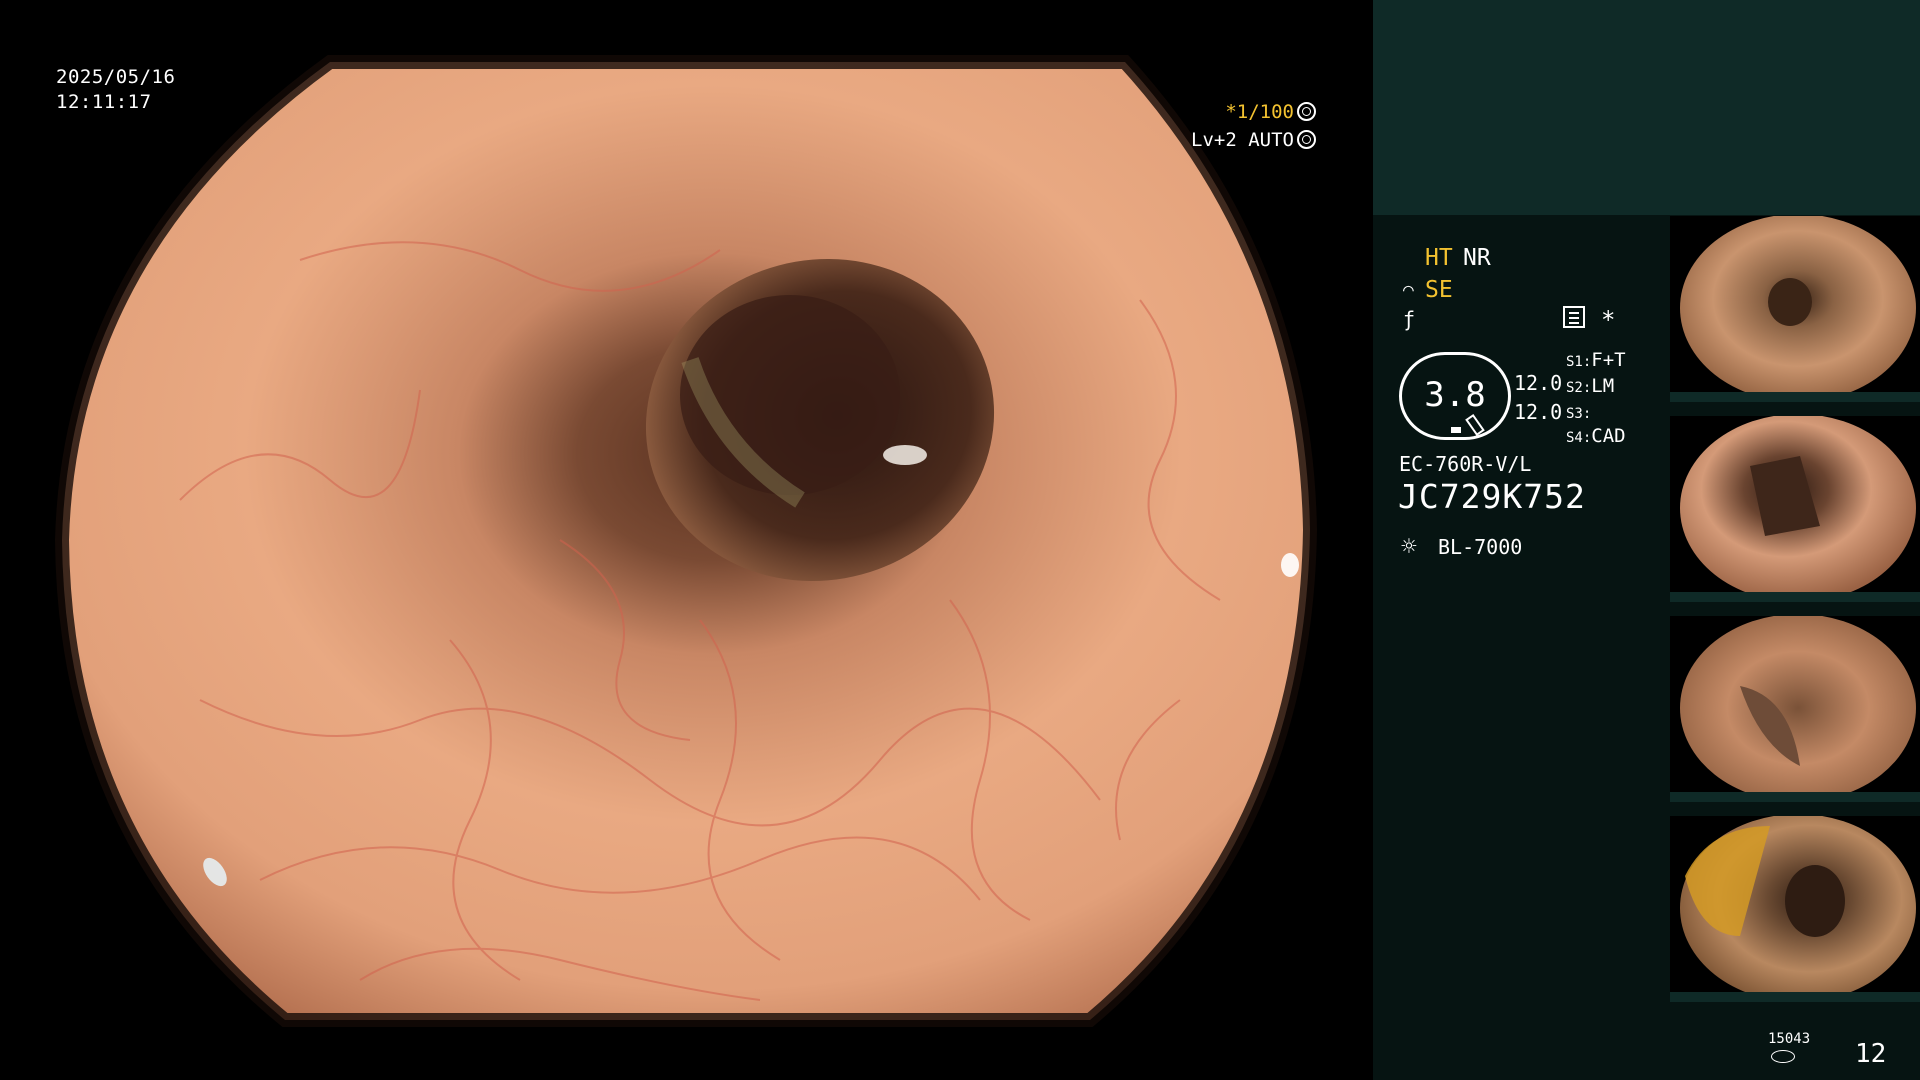 The width and height of the screenshot is (1920, 1080). What do you see at coordinates (1408, 289) in the screenshot?
I see `curve-icon: ⌒` at bounding box center [1408, 289].